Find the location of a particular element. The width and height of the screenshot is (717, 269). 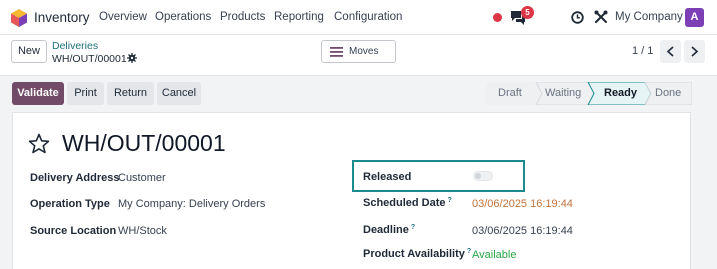

app-name: Inventory is located at coordinates (62, 17).